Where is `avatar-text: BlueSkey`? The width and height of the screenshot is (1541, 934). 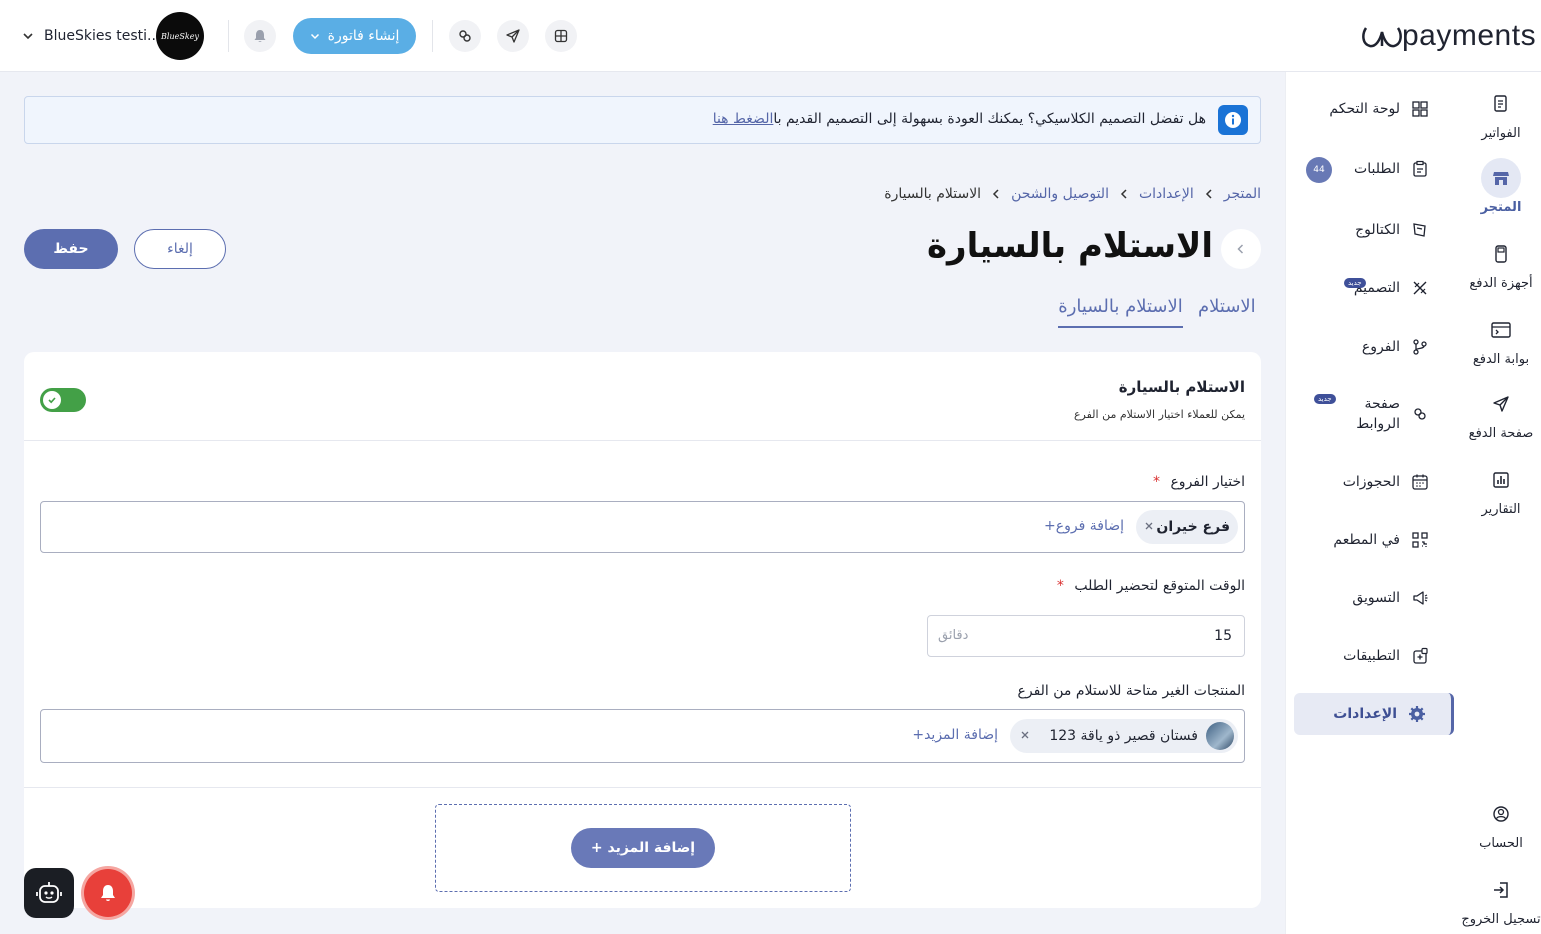 avatar-text: BlueSkey is located at coordinates (180, 36).